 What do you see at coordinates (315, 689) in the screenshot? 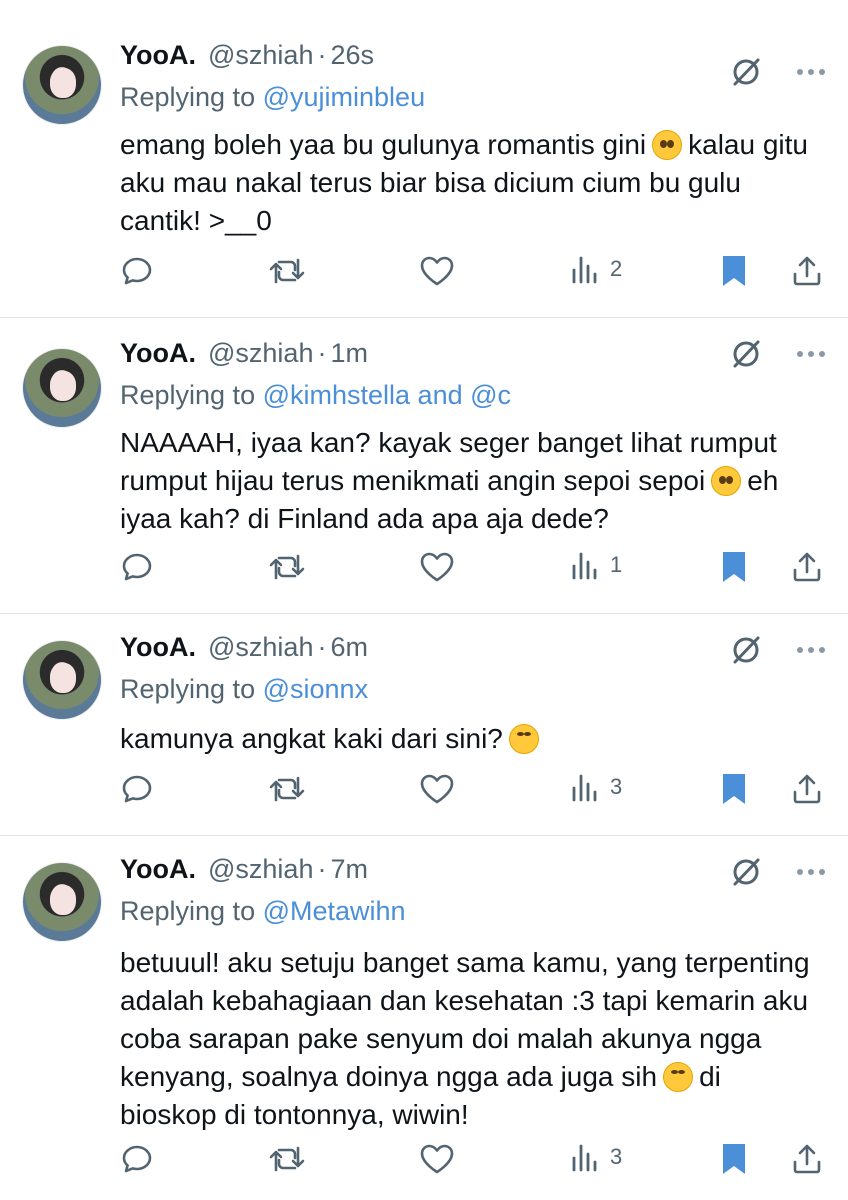
I see `mention-link: @sionnx` at bounding box center [315, 689].